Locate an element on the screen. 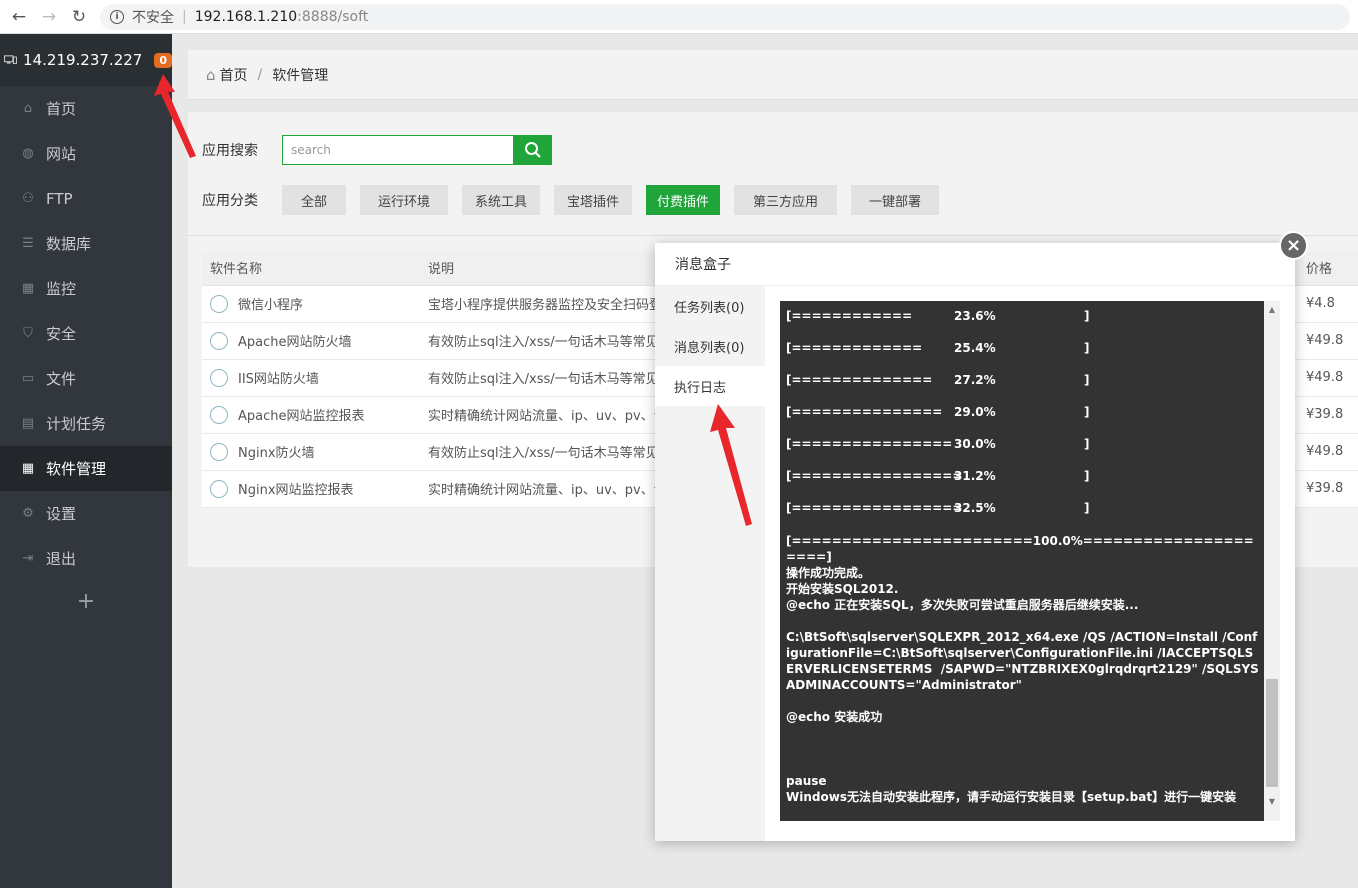  url-host: 192.168.1.210 is located at coordinates (246, 17).